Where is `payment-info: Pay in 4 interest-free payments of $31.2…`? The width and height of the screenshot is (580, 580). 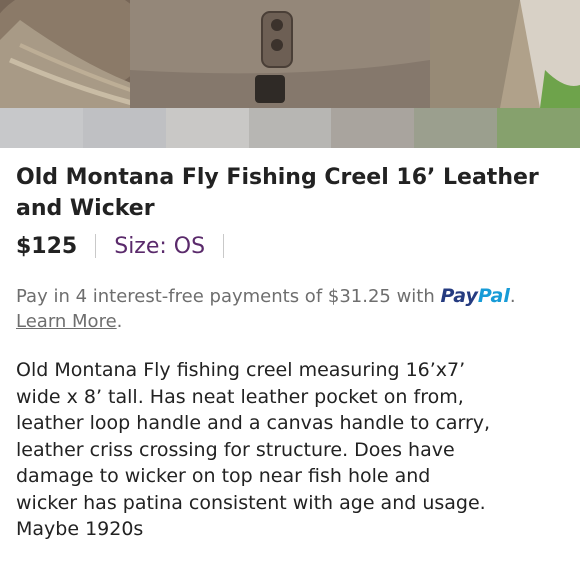 payment-info: Pay in 4 interest-free payments of $31.2… is located at coordinates (266, 308).